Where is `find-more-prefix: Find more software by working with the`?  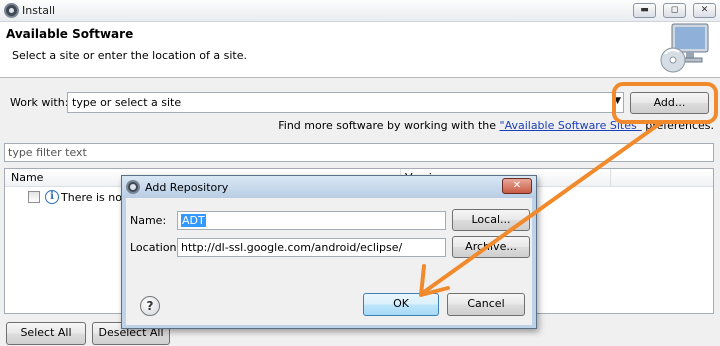 find-more-prefix: Find more software by working with the is located at coordinates (389, 125).